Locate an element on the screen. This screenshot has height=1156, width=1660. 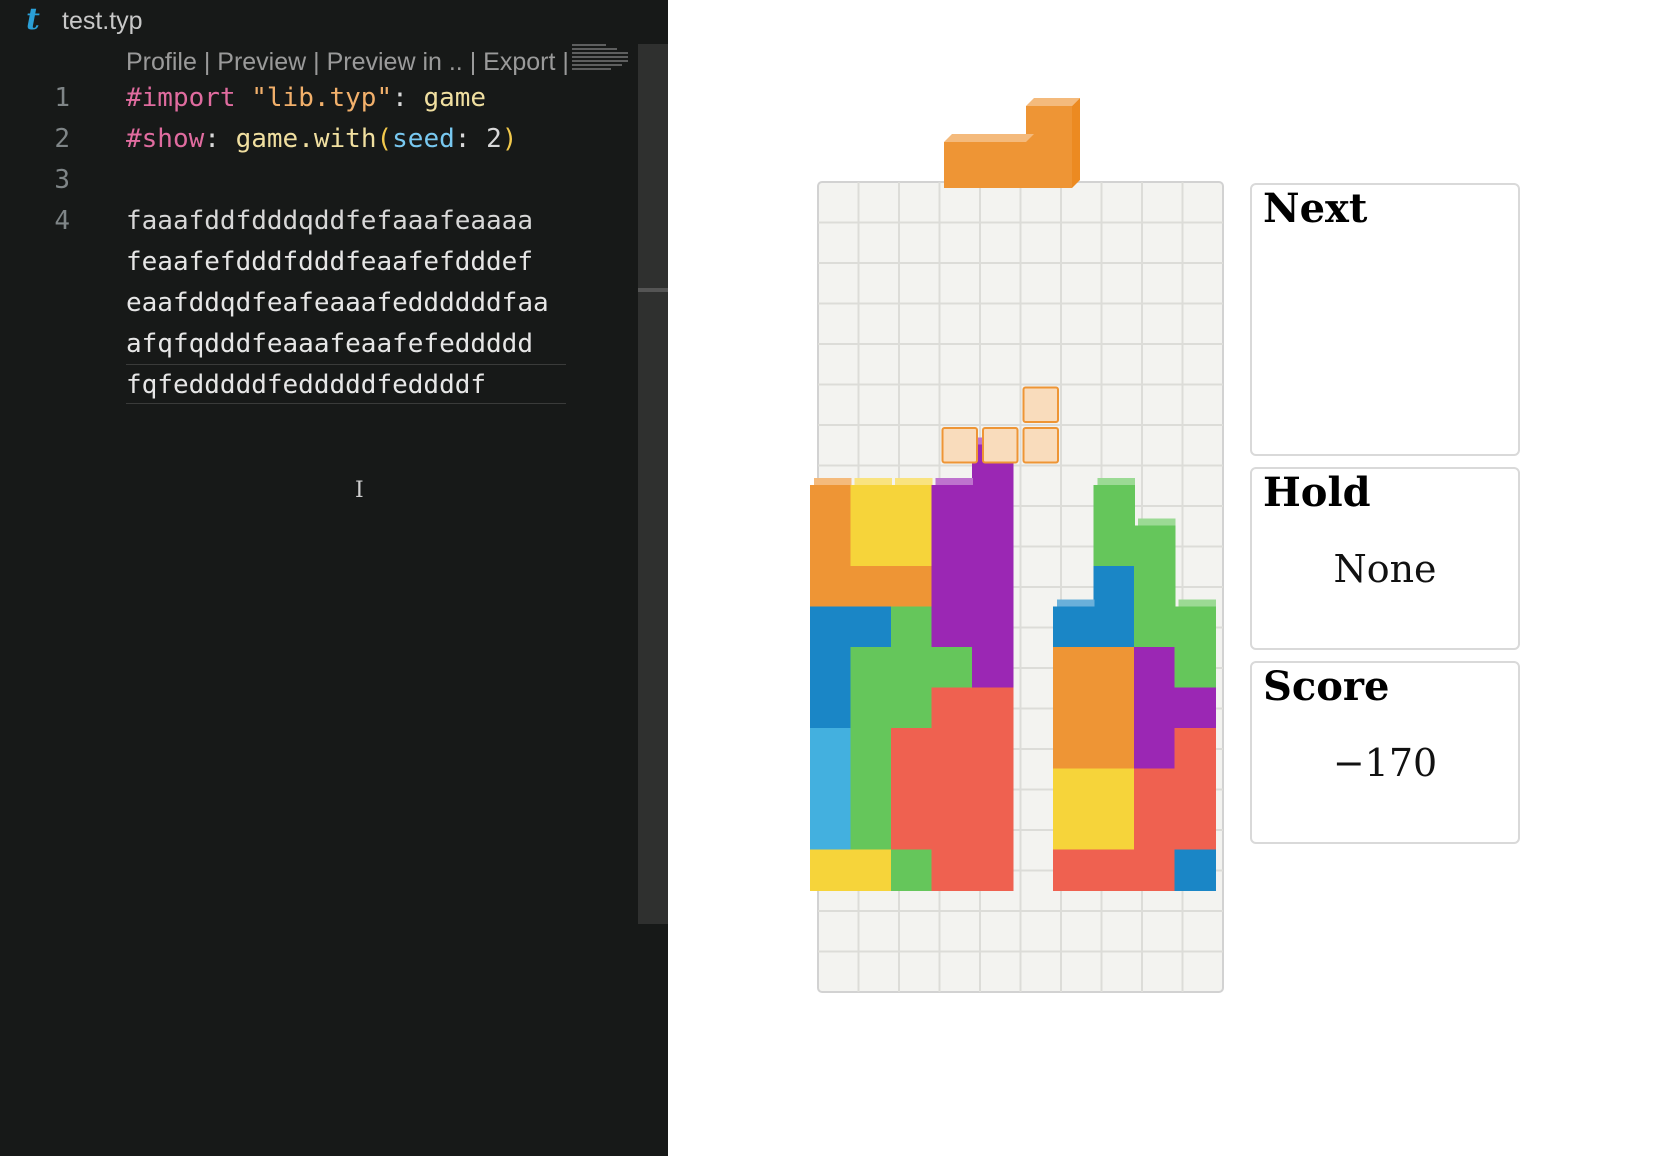
codelens-profile: Profile is located at coordinates (161, 62).